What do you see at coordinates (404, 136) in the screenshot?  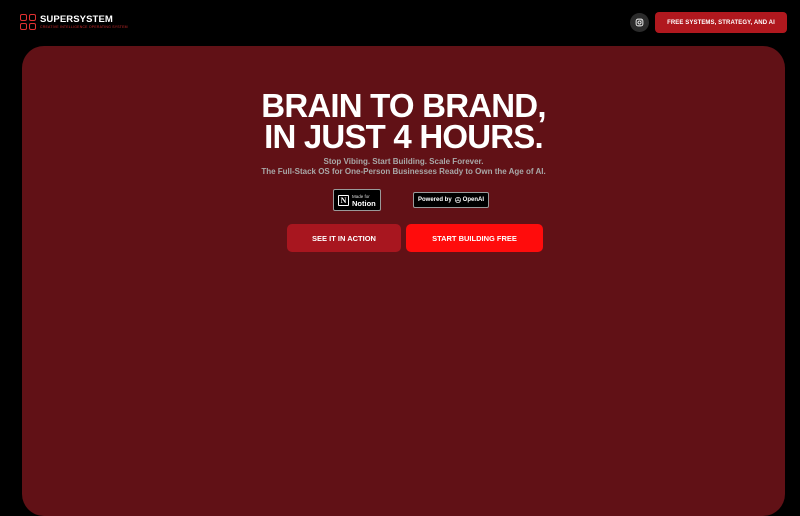 I see `headline-line-2: IN JUST 4 HOURS.` at bounding box center [404, 136].